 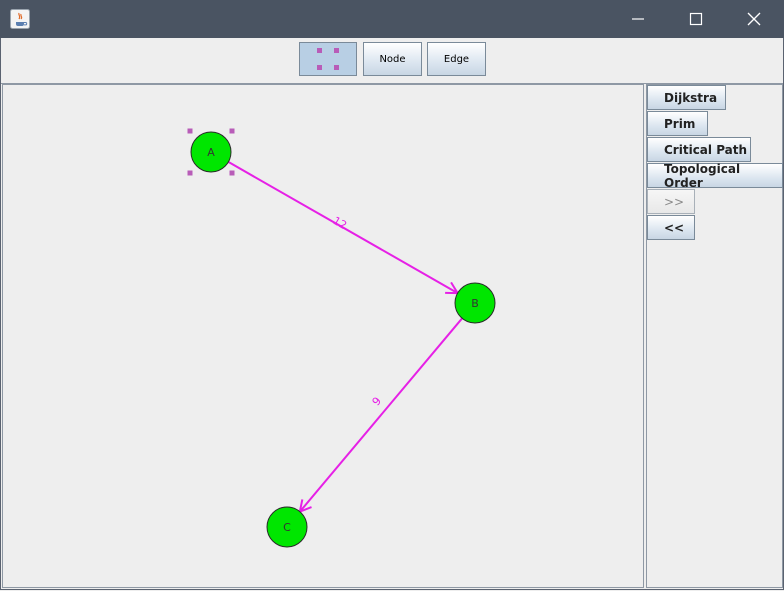 What do you see at coordinates (671, 227) in the screenshot?
I see `previous-step-button: <<` at bounding box center [671, 227].